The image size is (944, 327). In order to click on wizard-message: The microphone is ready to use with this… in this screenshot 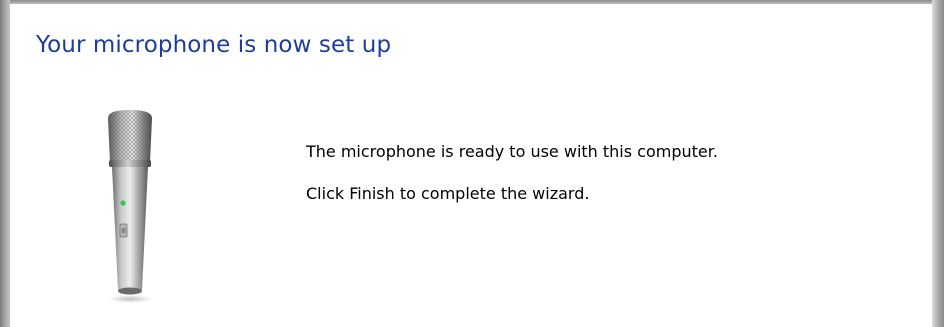, I will do `click(606, 172)`.